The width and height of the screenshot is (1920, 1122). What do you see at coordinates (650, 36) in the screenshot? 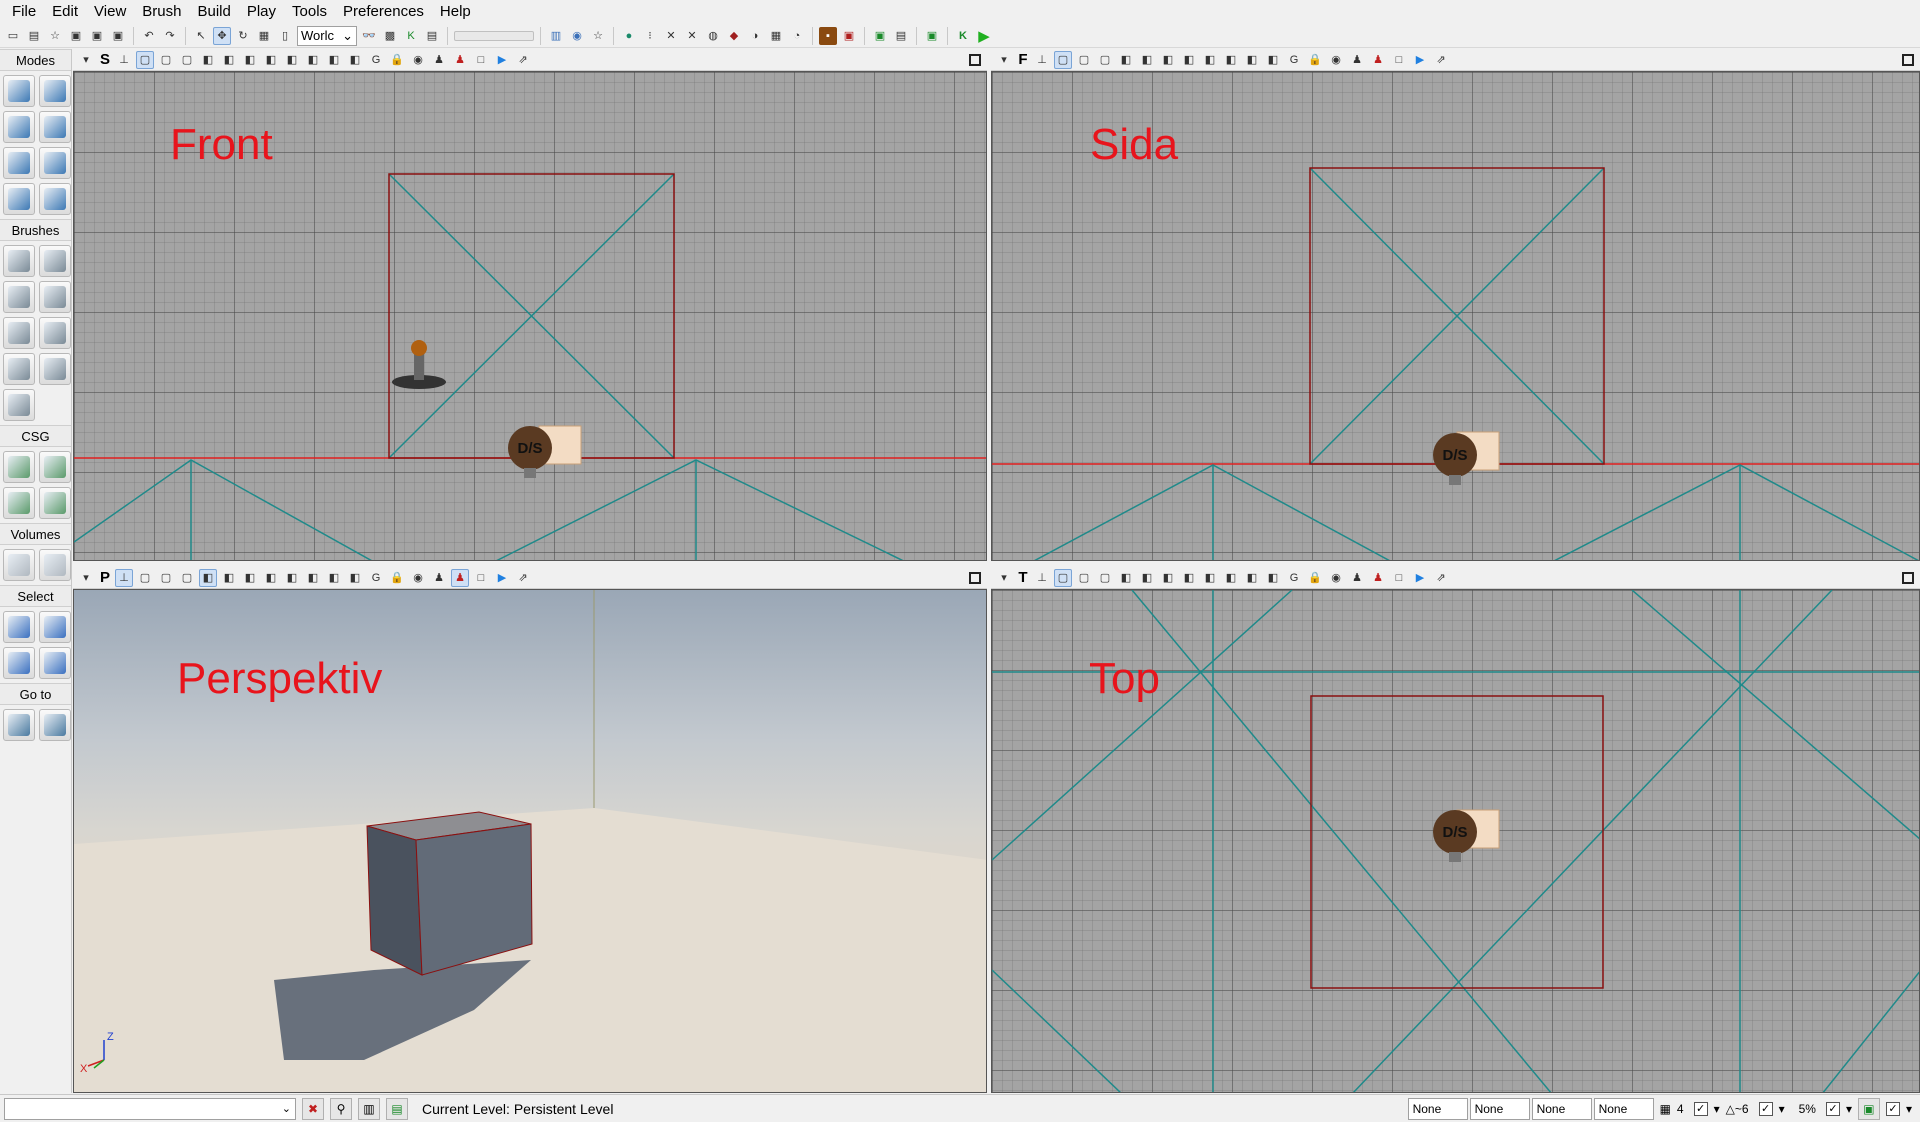
I see `build-paths-icon: ⁝` at bounding box center [650, 36].